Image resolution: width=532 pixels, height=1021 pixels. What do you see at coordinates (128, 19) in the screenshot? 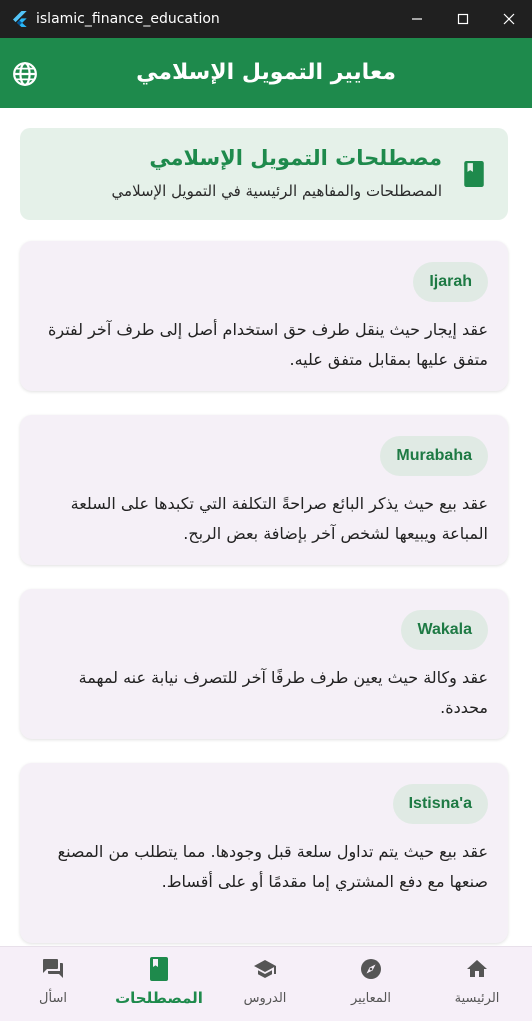
I see `window-title: islamic_finance_education` at bounding box center [128, 19].